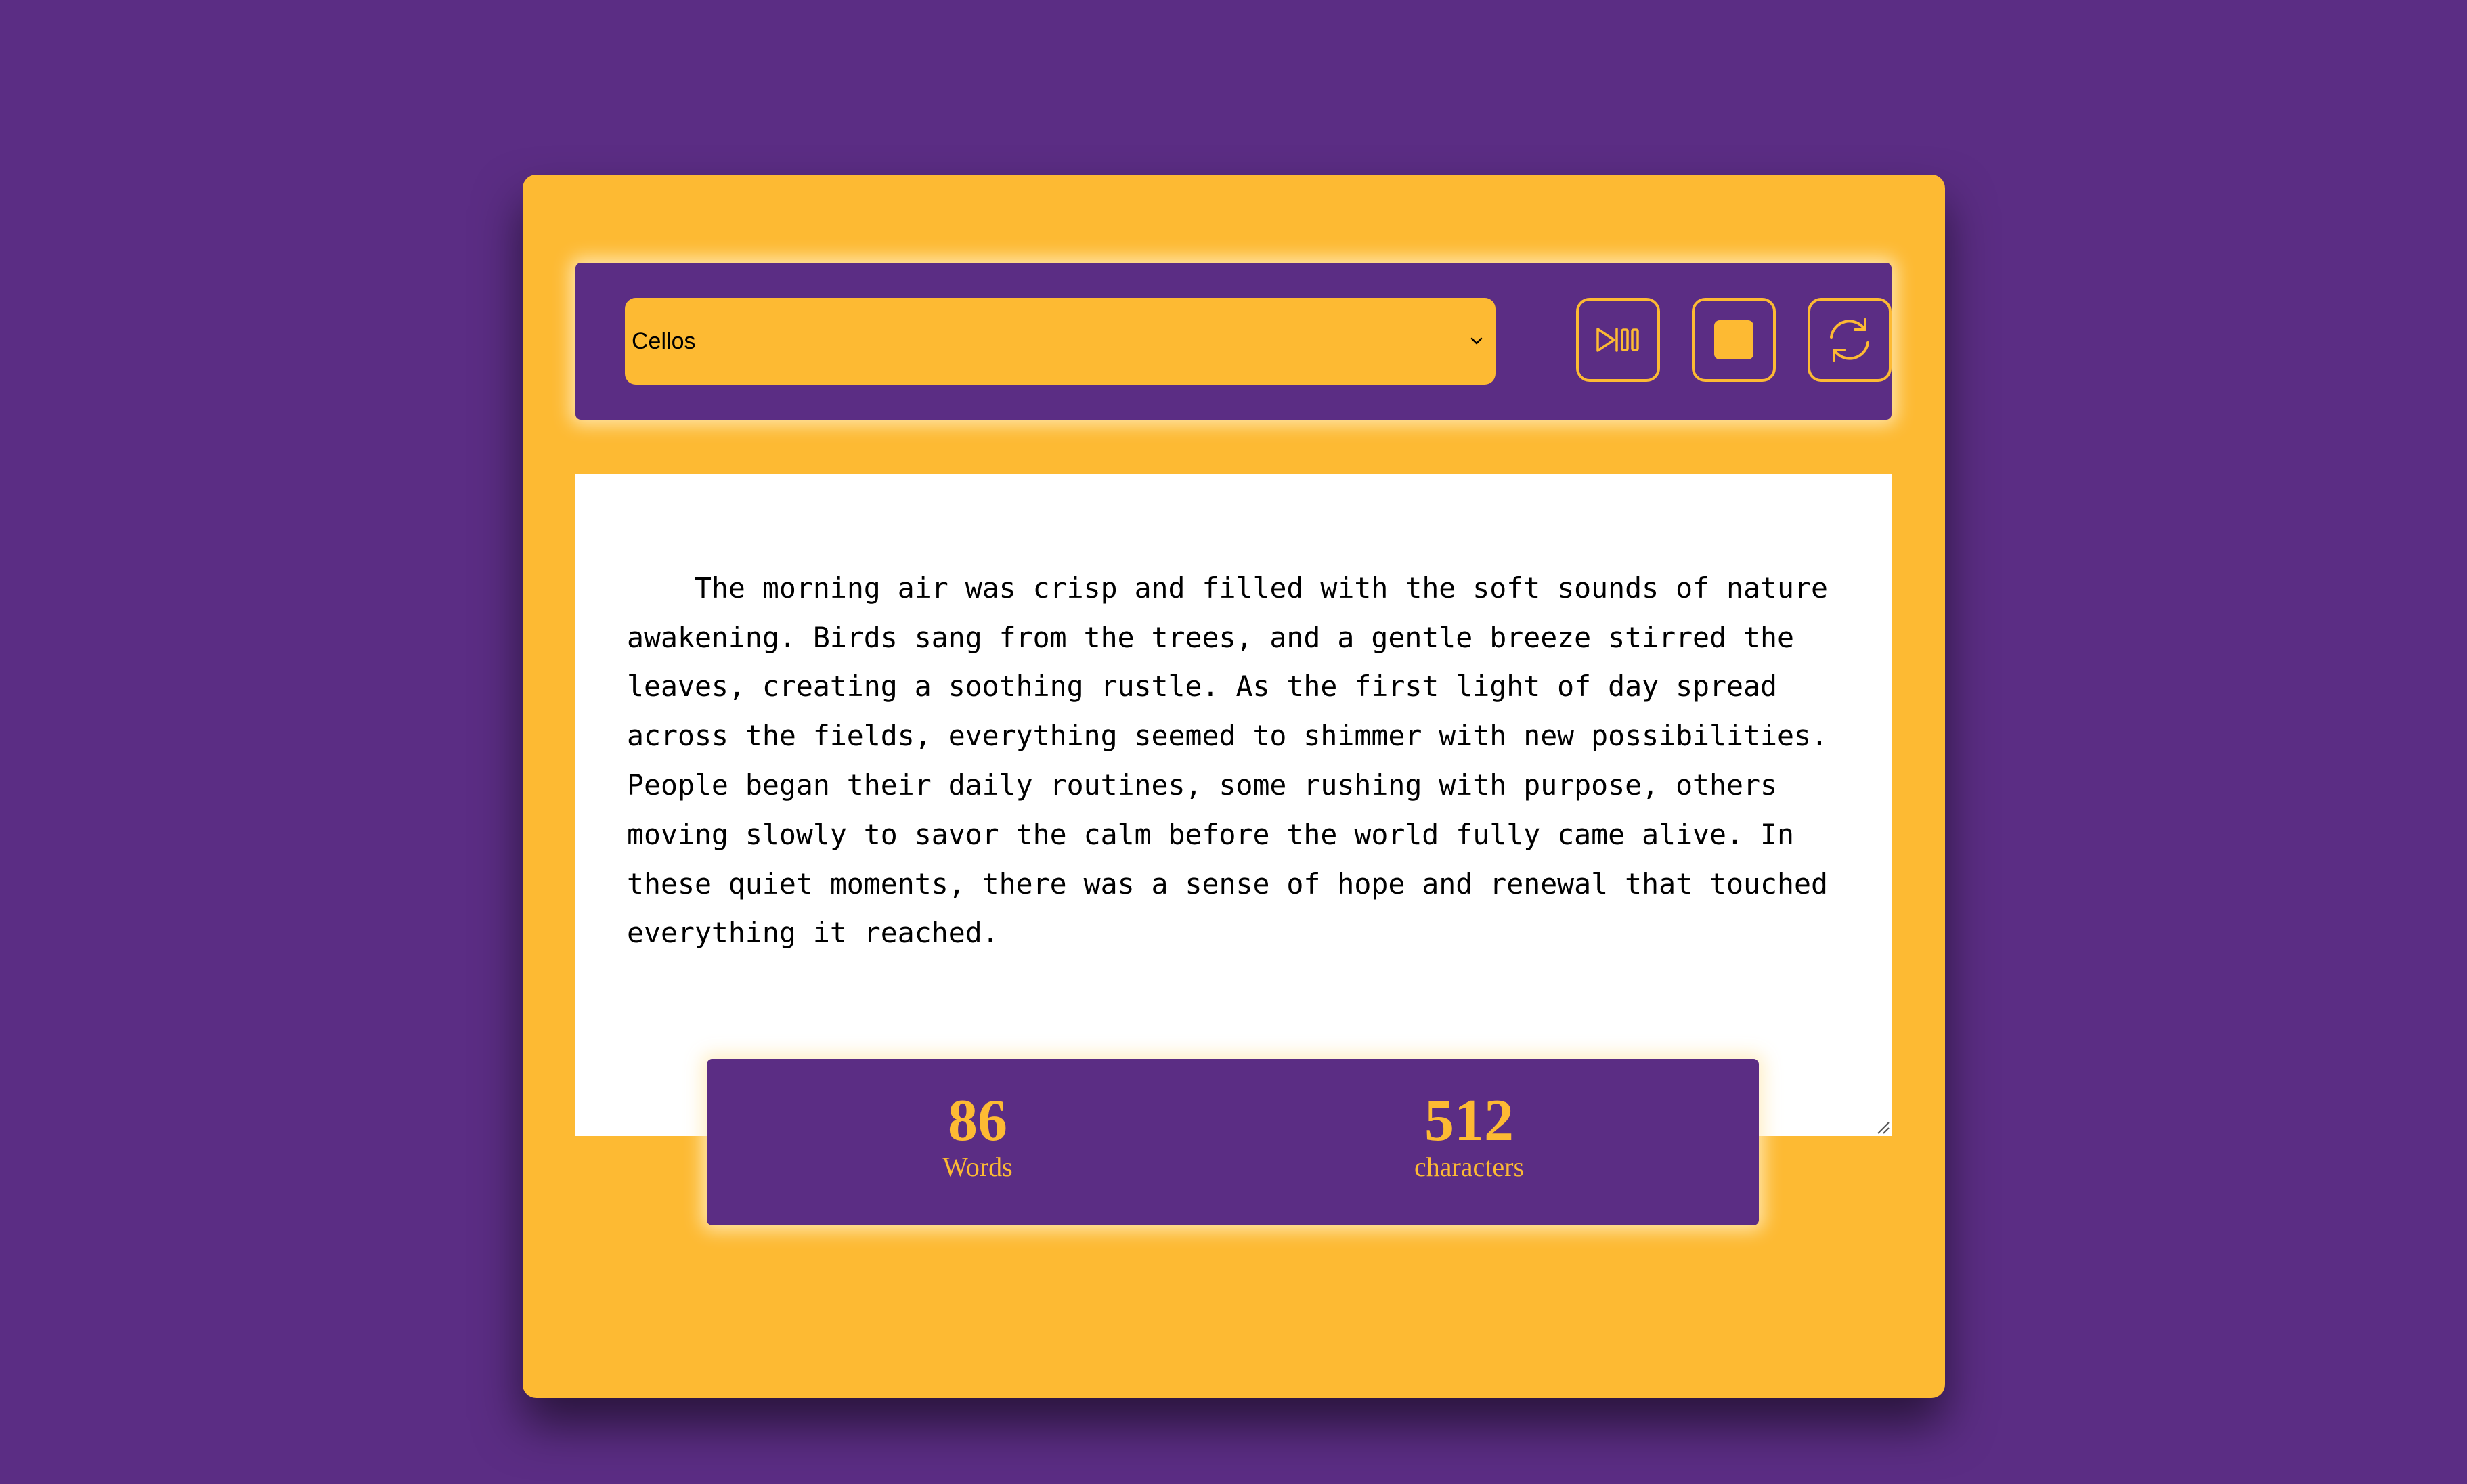 This screenshot has width=2467, height=1484. I want to click on reset-button, so click(1850, 340).